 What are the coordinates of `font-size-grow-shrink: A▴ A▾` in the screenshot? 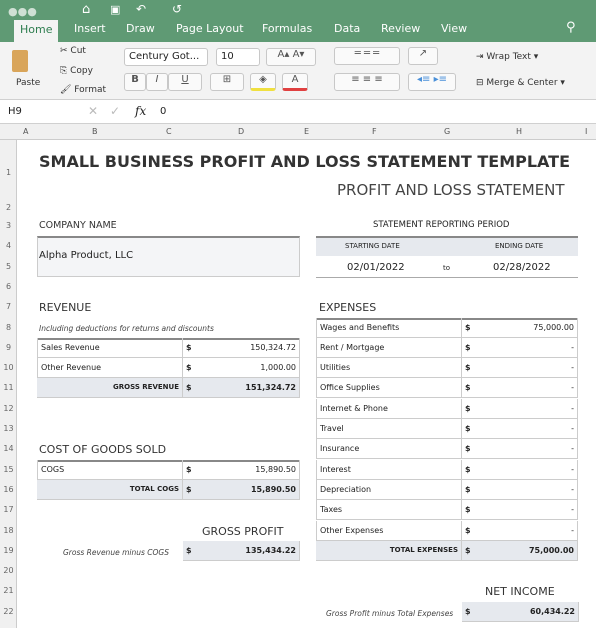 It's located at (291, 57).